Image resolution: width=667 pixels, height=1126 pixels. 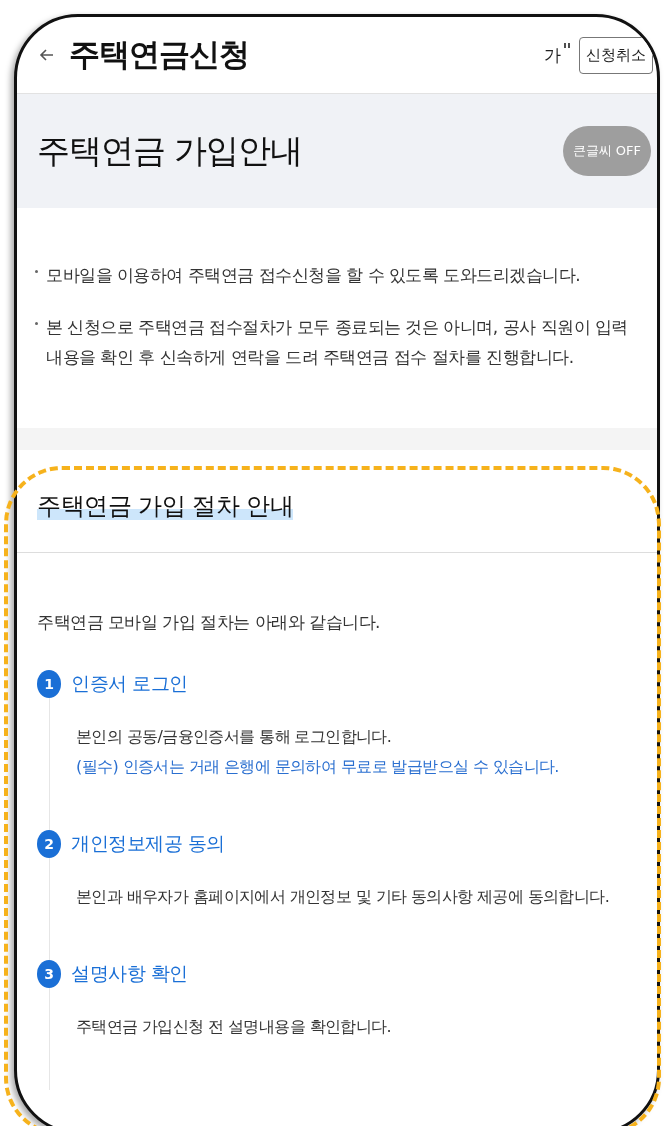 What do you see at coordinates (313, 275) in the screenshot?
I see `notice-text: 모바일을 이용하여 주택연금 접수신청을 할 수 있도록 도와드리겠습니다.` at bounding box center [313, 275].